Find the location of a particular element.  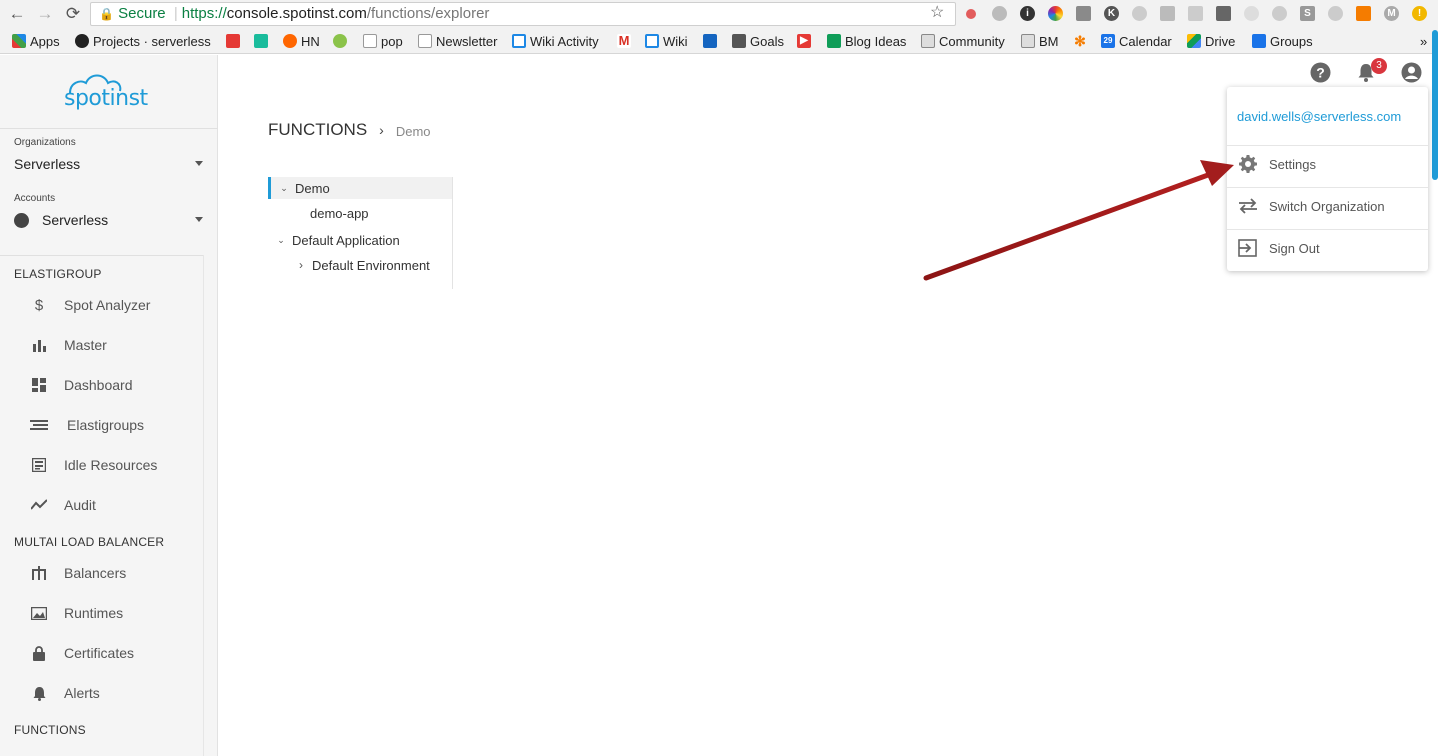

bookmark-blog-ideas: Blog Ideas is located at coordinates (866, 41).